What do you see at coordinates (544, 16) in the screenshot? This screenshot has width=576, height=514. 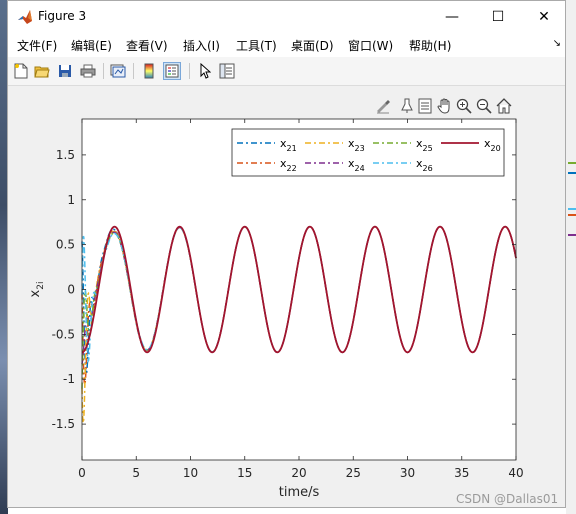 I see `close-button: ✕` at bounding box center [544, 16].